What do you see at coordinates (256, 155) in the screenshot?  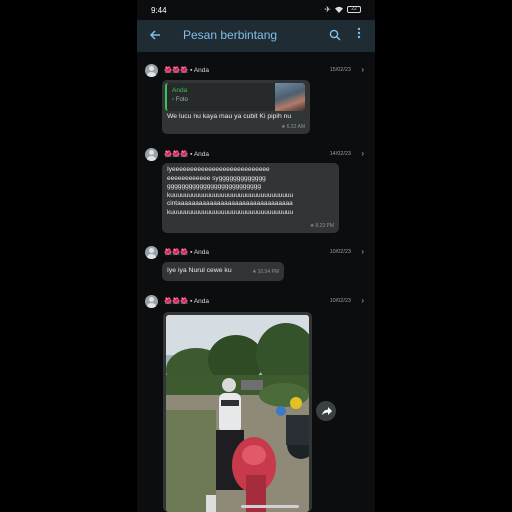 I see `message-header: 🌺🌺🌺 ▪ Anda 14/02/23 ›` at bounding box center [256, 155].